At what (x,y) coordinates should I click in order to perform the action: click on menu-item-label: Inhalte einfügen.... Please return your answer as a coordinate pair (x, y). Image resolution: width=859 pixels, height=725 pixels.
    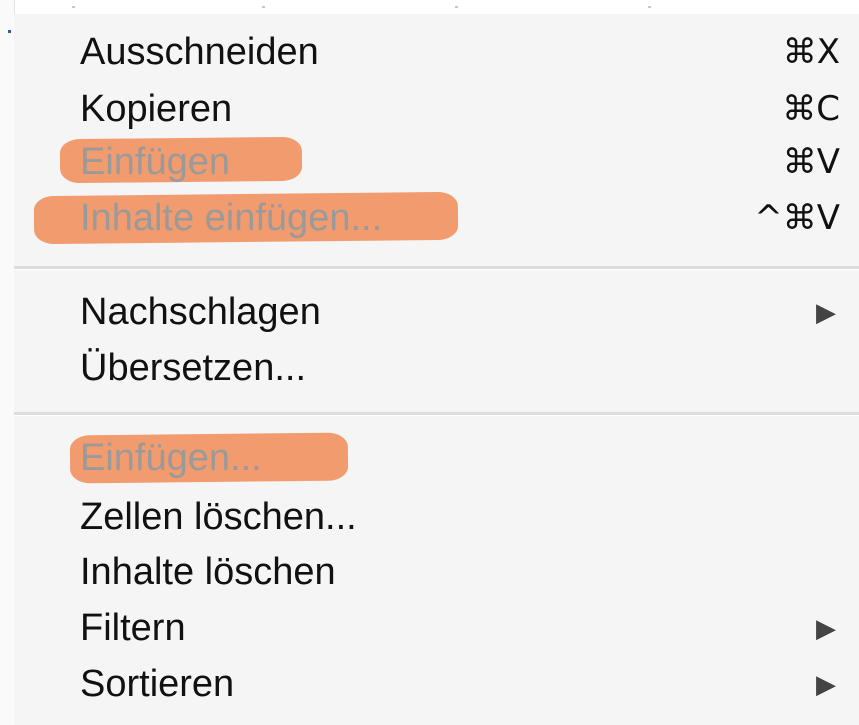
    Looking at the image, I should click on (231, 218).